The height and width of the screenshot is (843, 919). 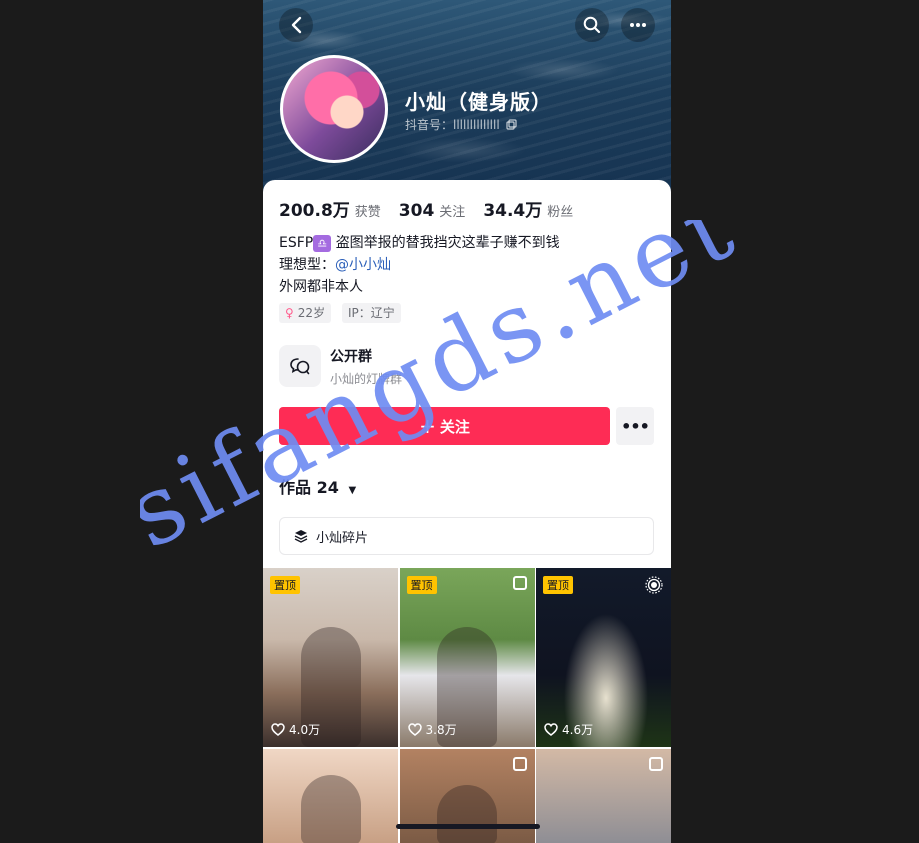 What do you see at coordinates (311, 313) in the screenshot?
I see `age-text: 22岁` at bounding box center [311, 313].